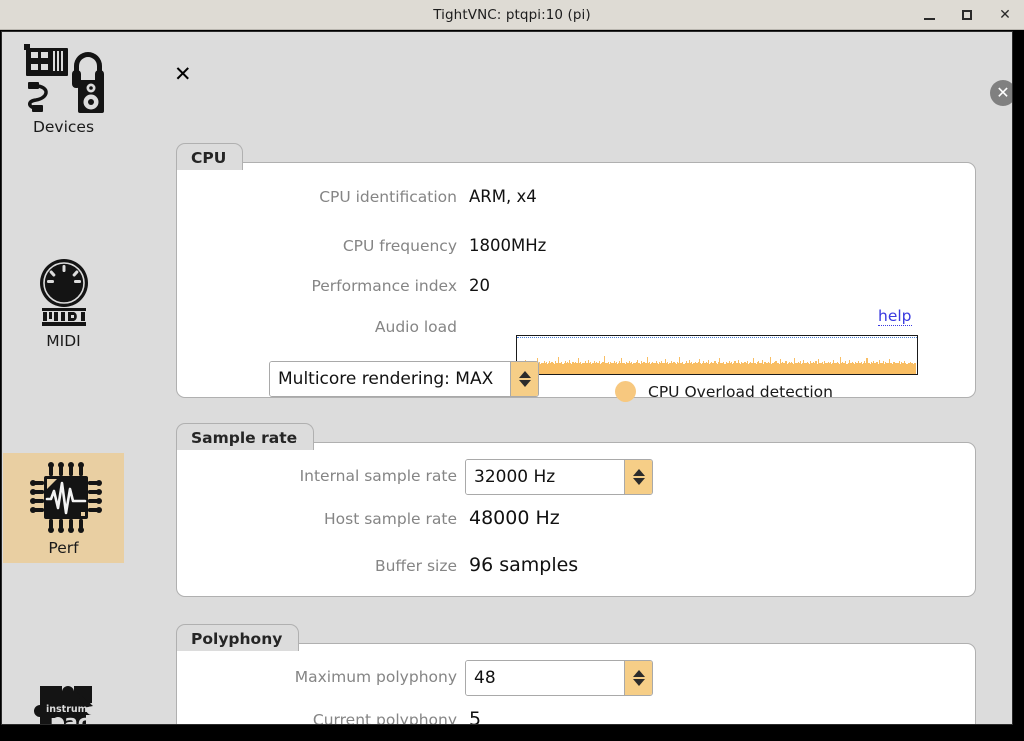 Image resolution: width=1024 pixels, height=741 pixels. I want to click on sidebar-item-label-perf: Perf, so click(63, 548).